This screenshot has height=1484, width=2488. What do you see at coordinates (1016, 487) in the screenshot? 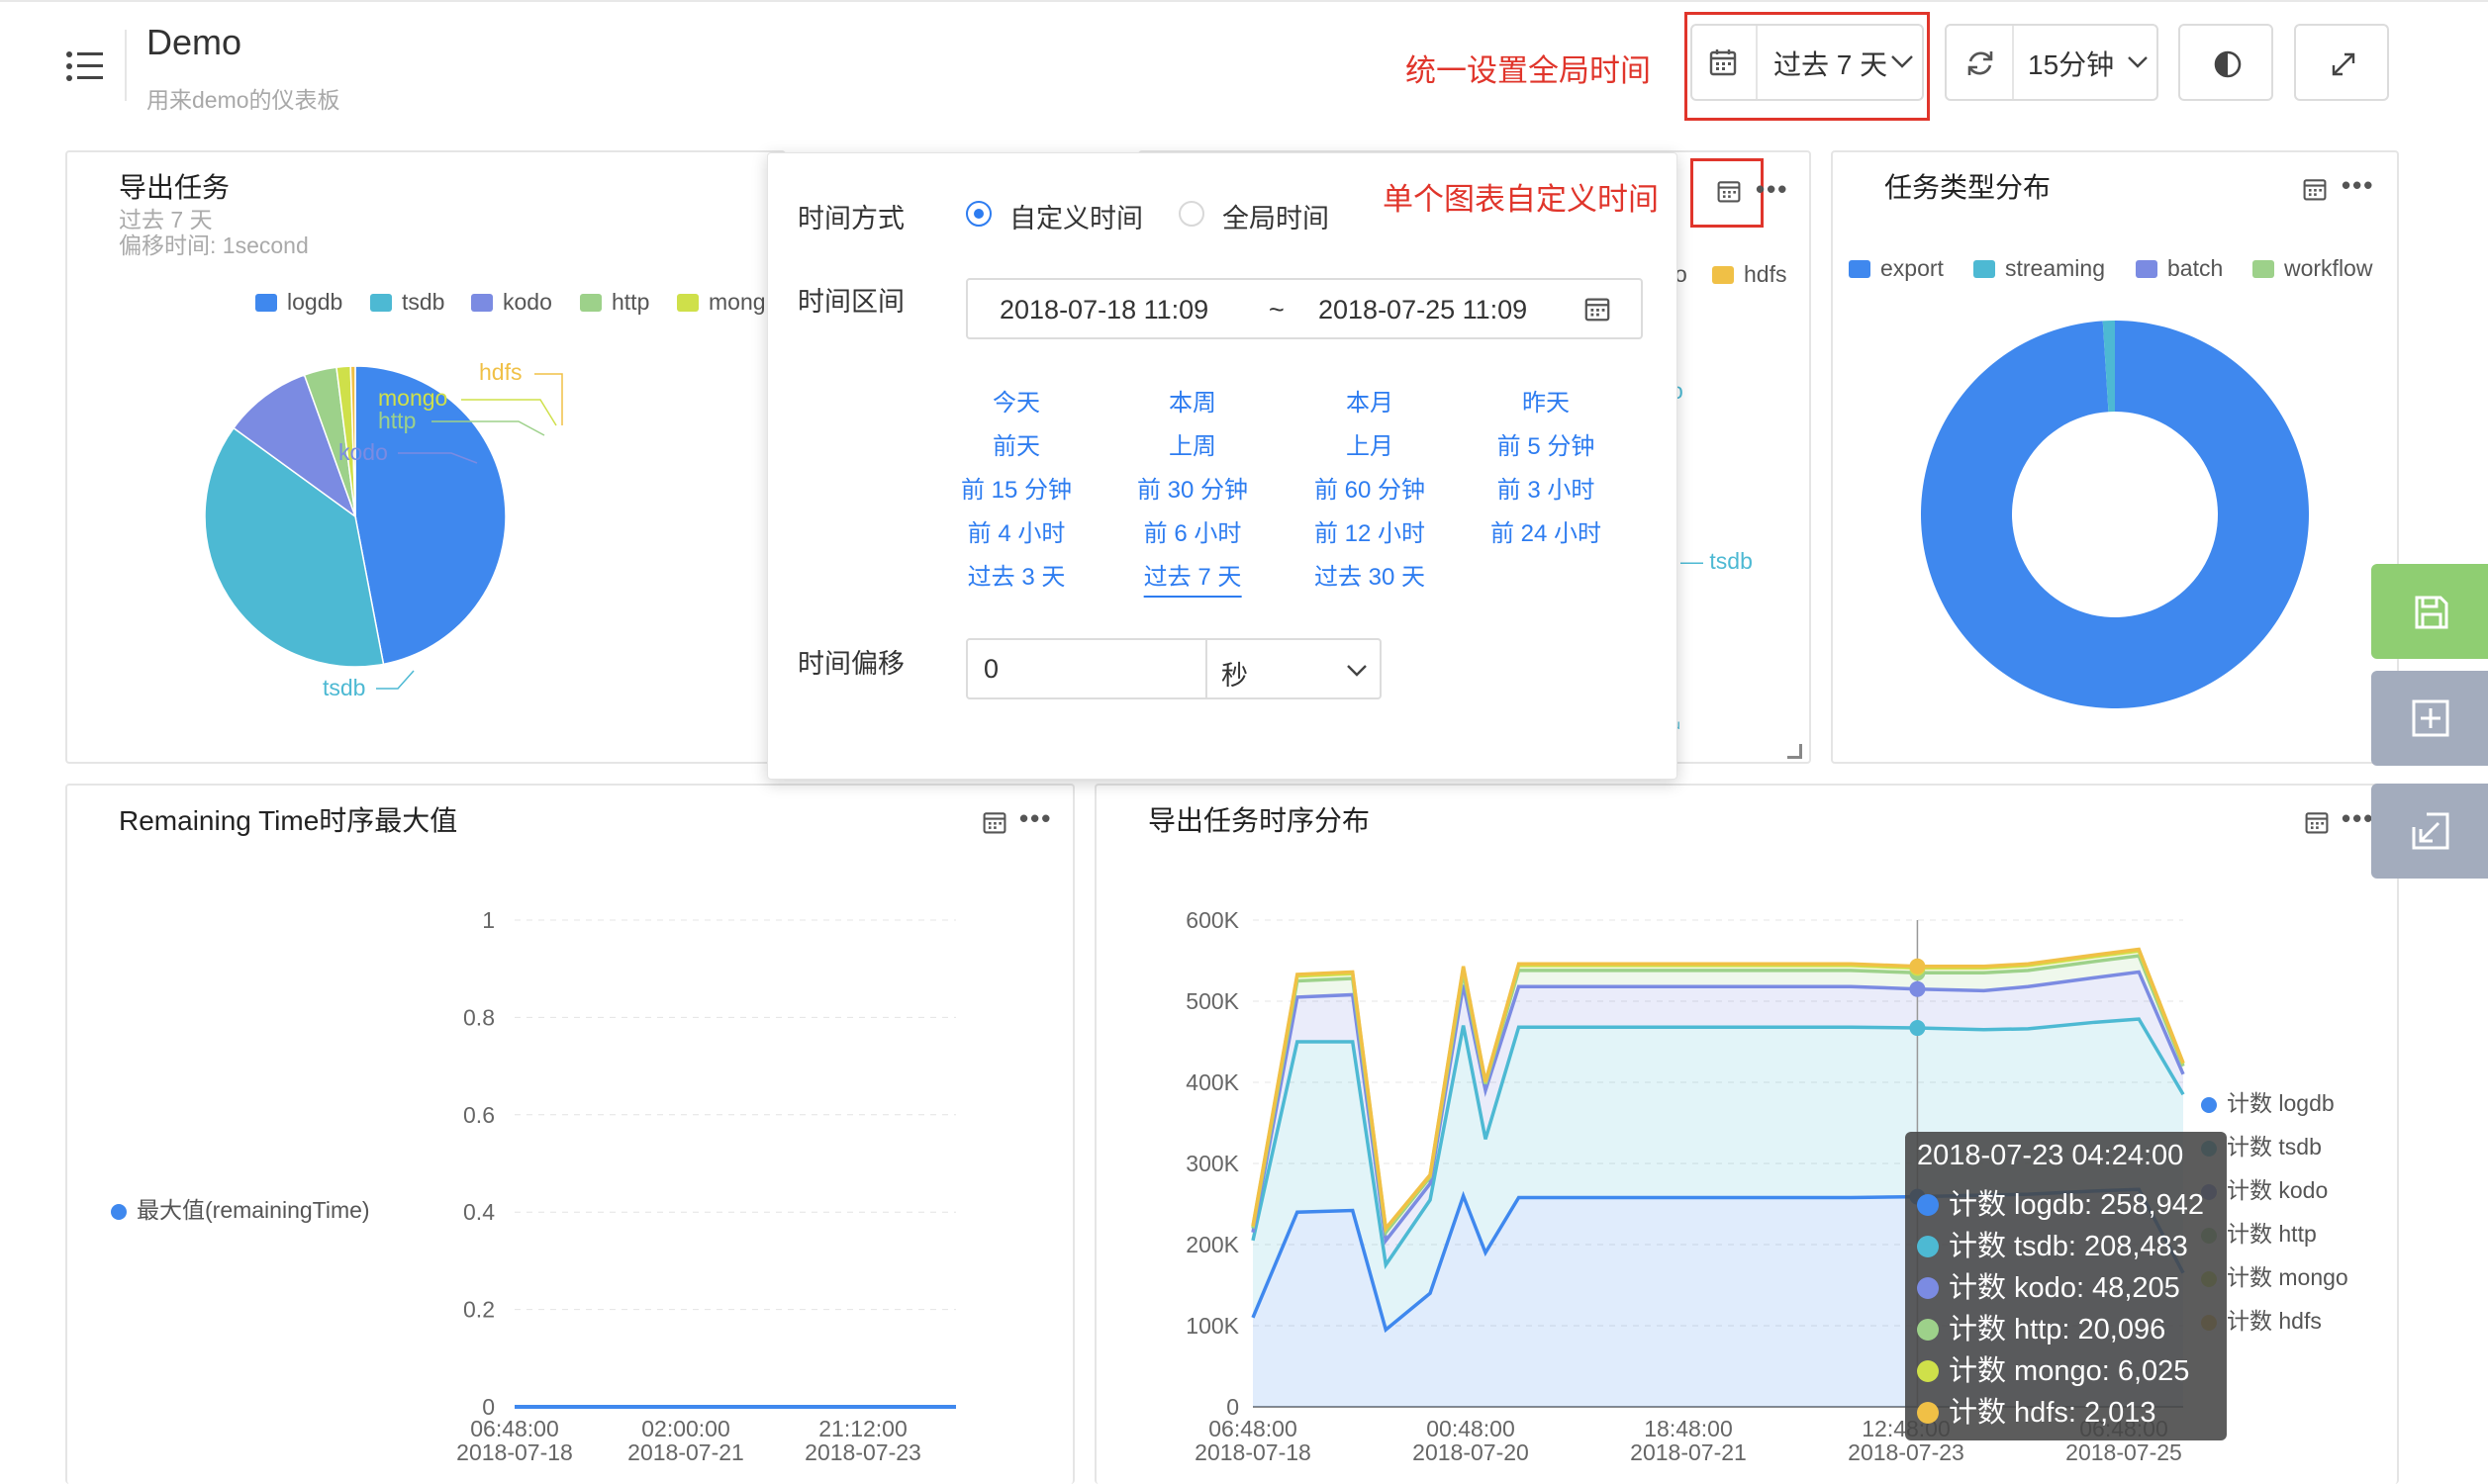
I see `quick-range: 前 15 分钟` at bounding box center [1016, 487].